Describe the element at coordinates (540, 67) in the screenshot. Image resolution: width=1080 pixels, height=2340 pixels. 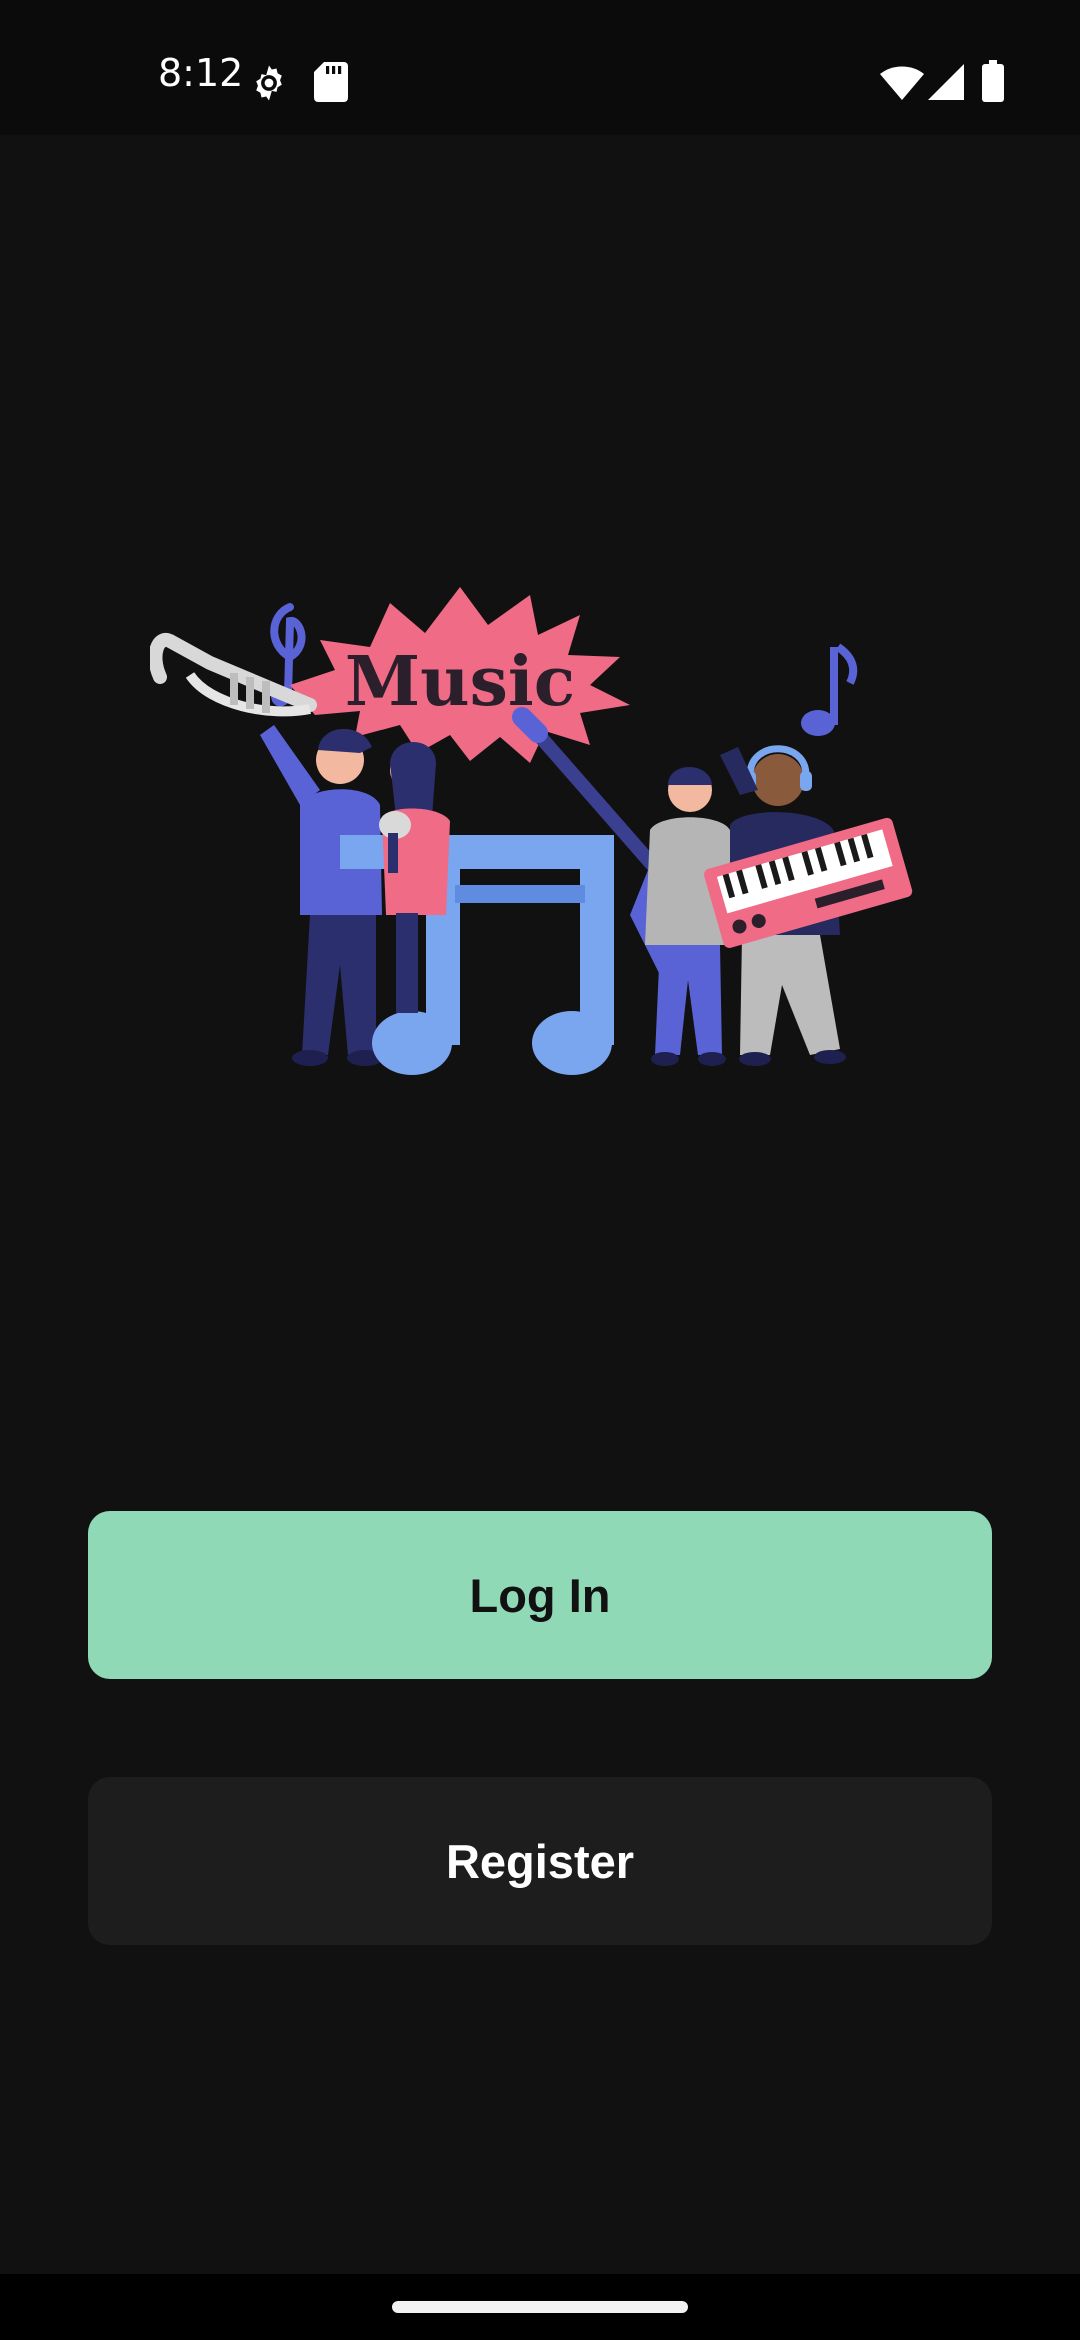
I see `status-bar: 8:12` at that location.